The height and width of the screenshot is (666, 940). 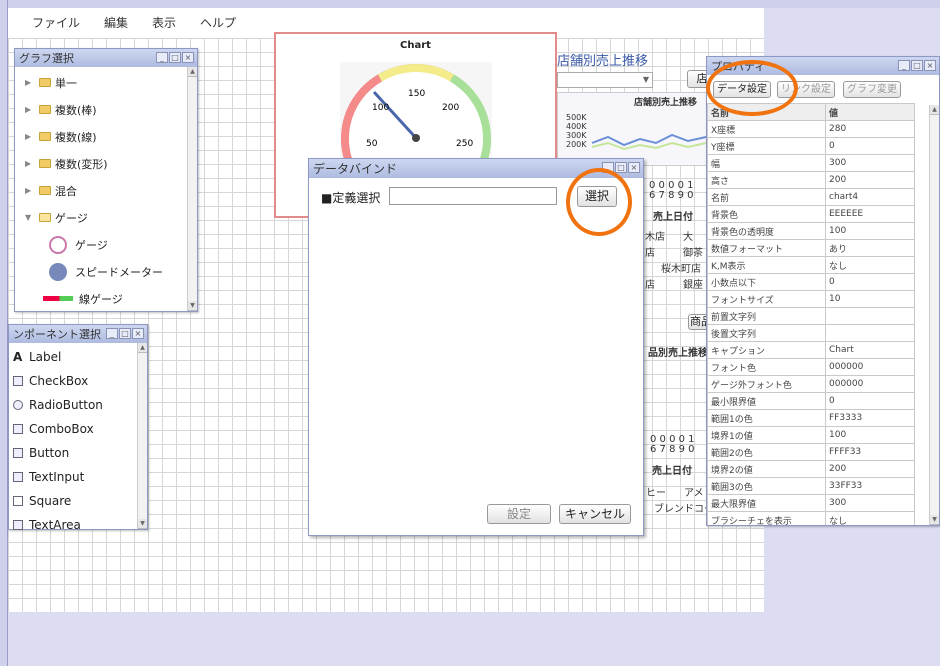 I want to click on graph-select-titlebar: グラフ選択 _ □ ×, so click(x=106, y=58).